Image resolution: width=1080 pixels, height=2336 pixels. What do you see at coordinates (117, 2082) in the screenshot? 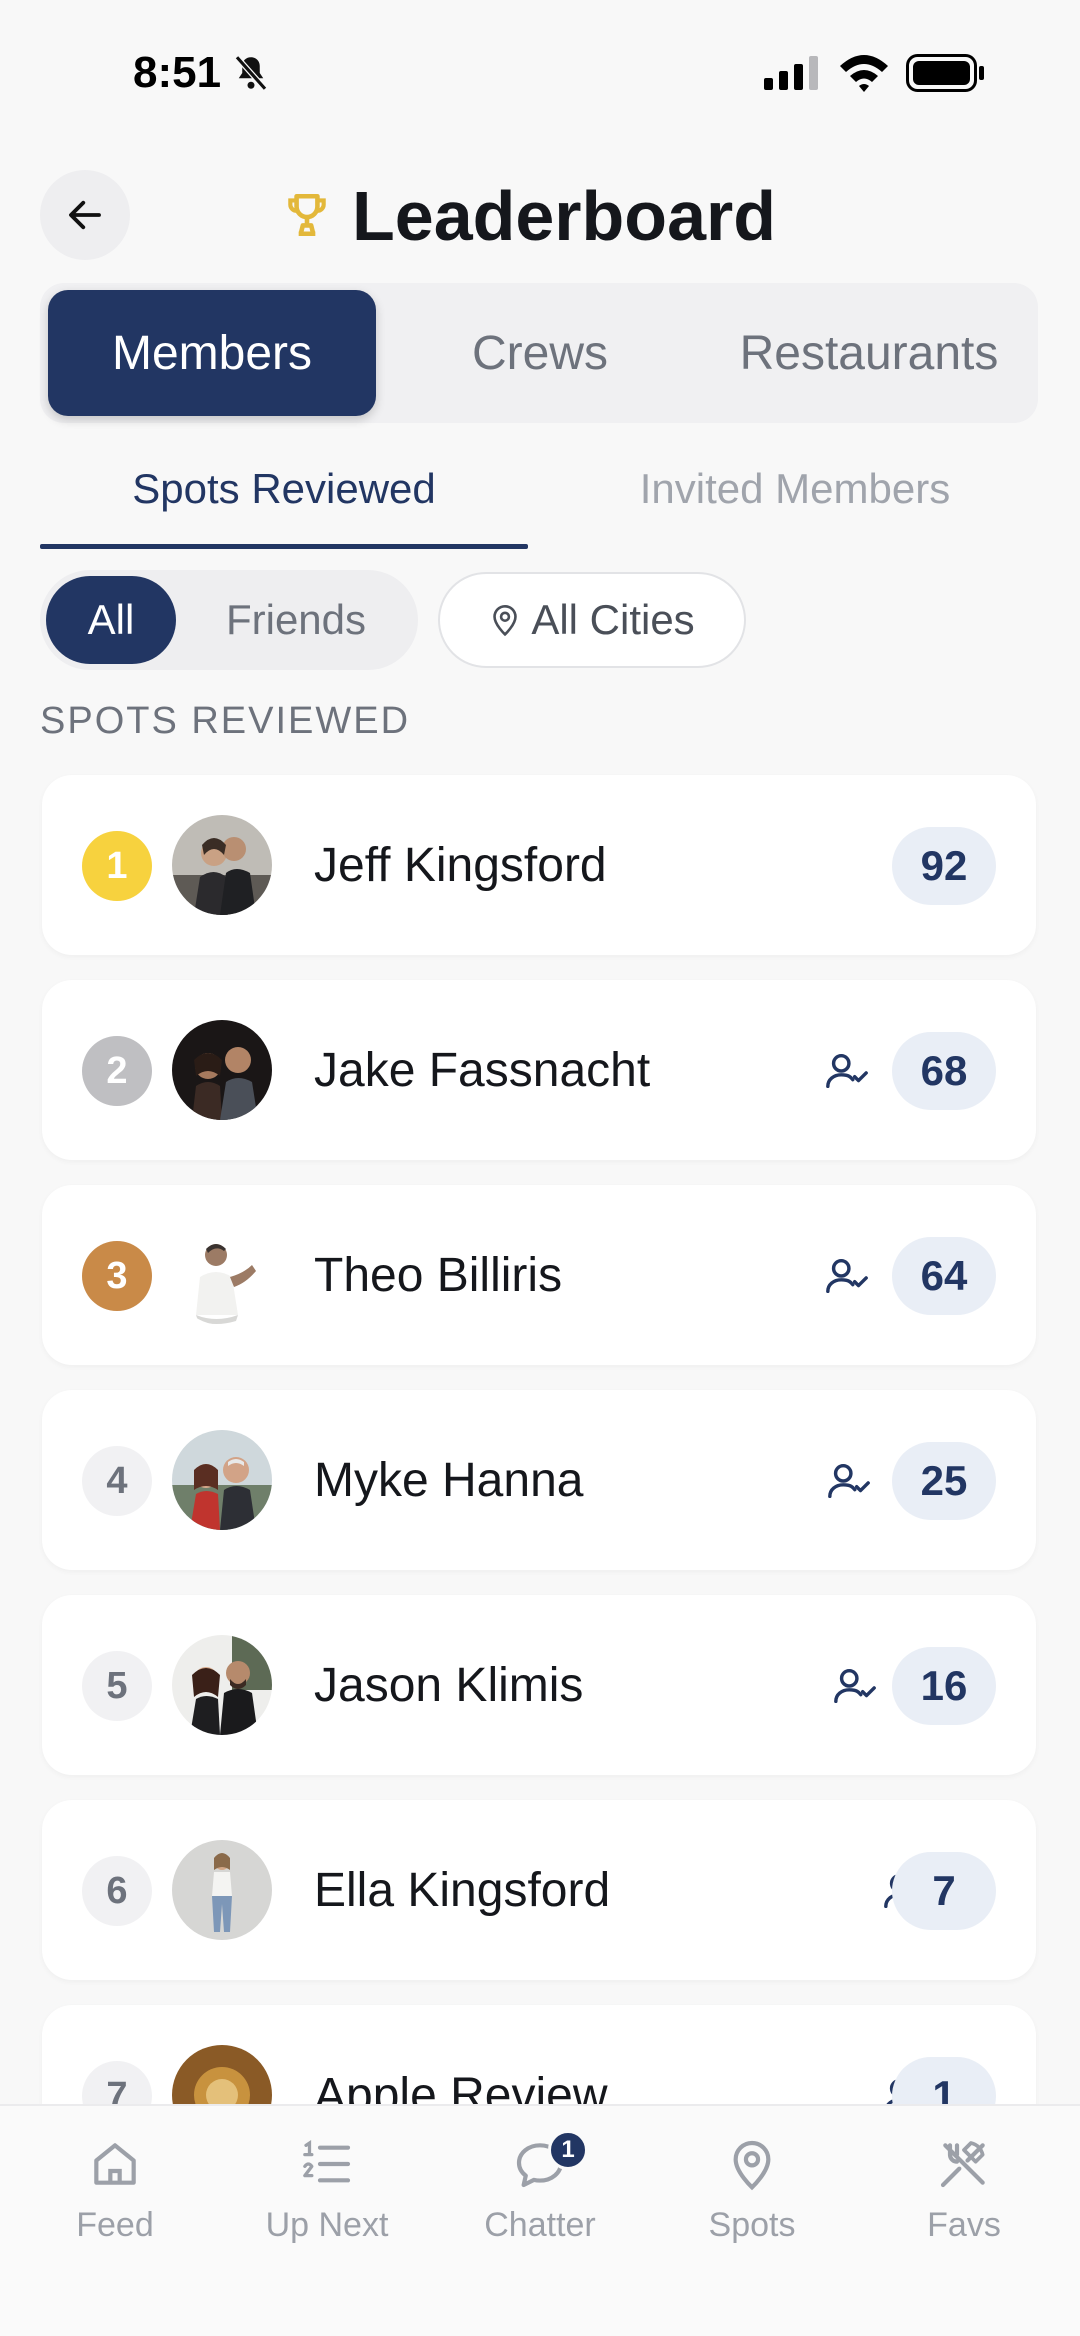
I see `rank-badge: 7` at bounding box center [117, 2082].